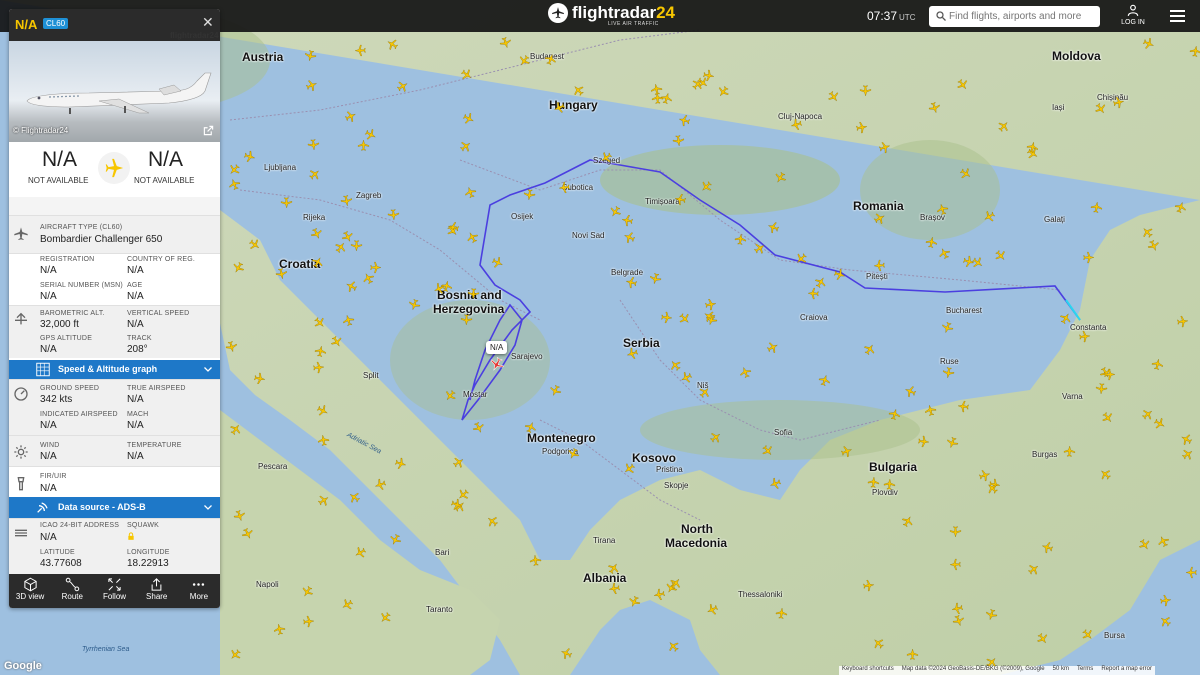  Describe the element at coordinates (1014, 16) in the screenshot. I see `search-box` at that location.